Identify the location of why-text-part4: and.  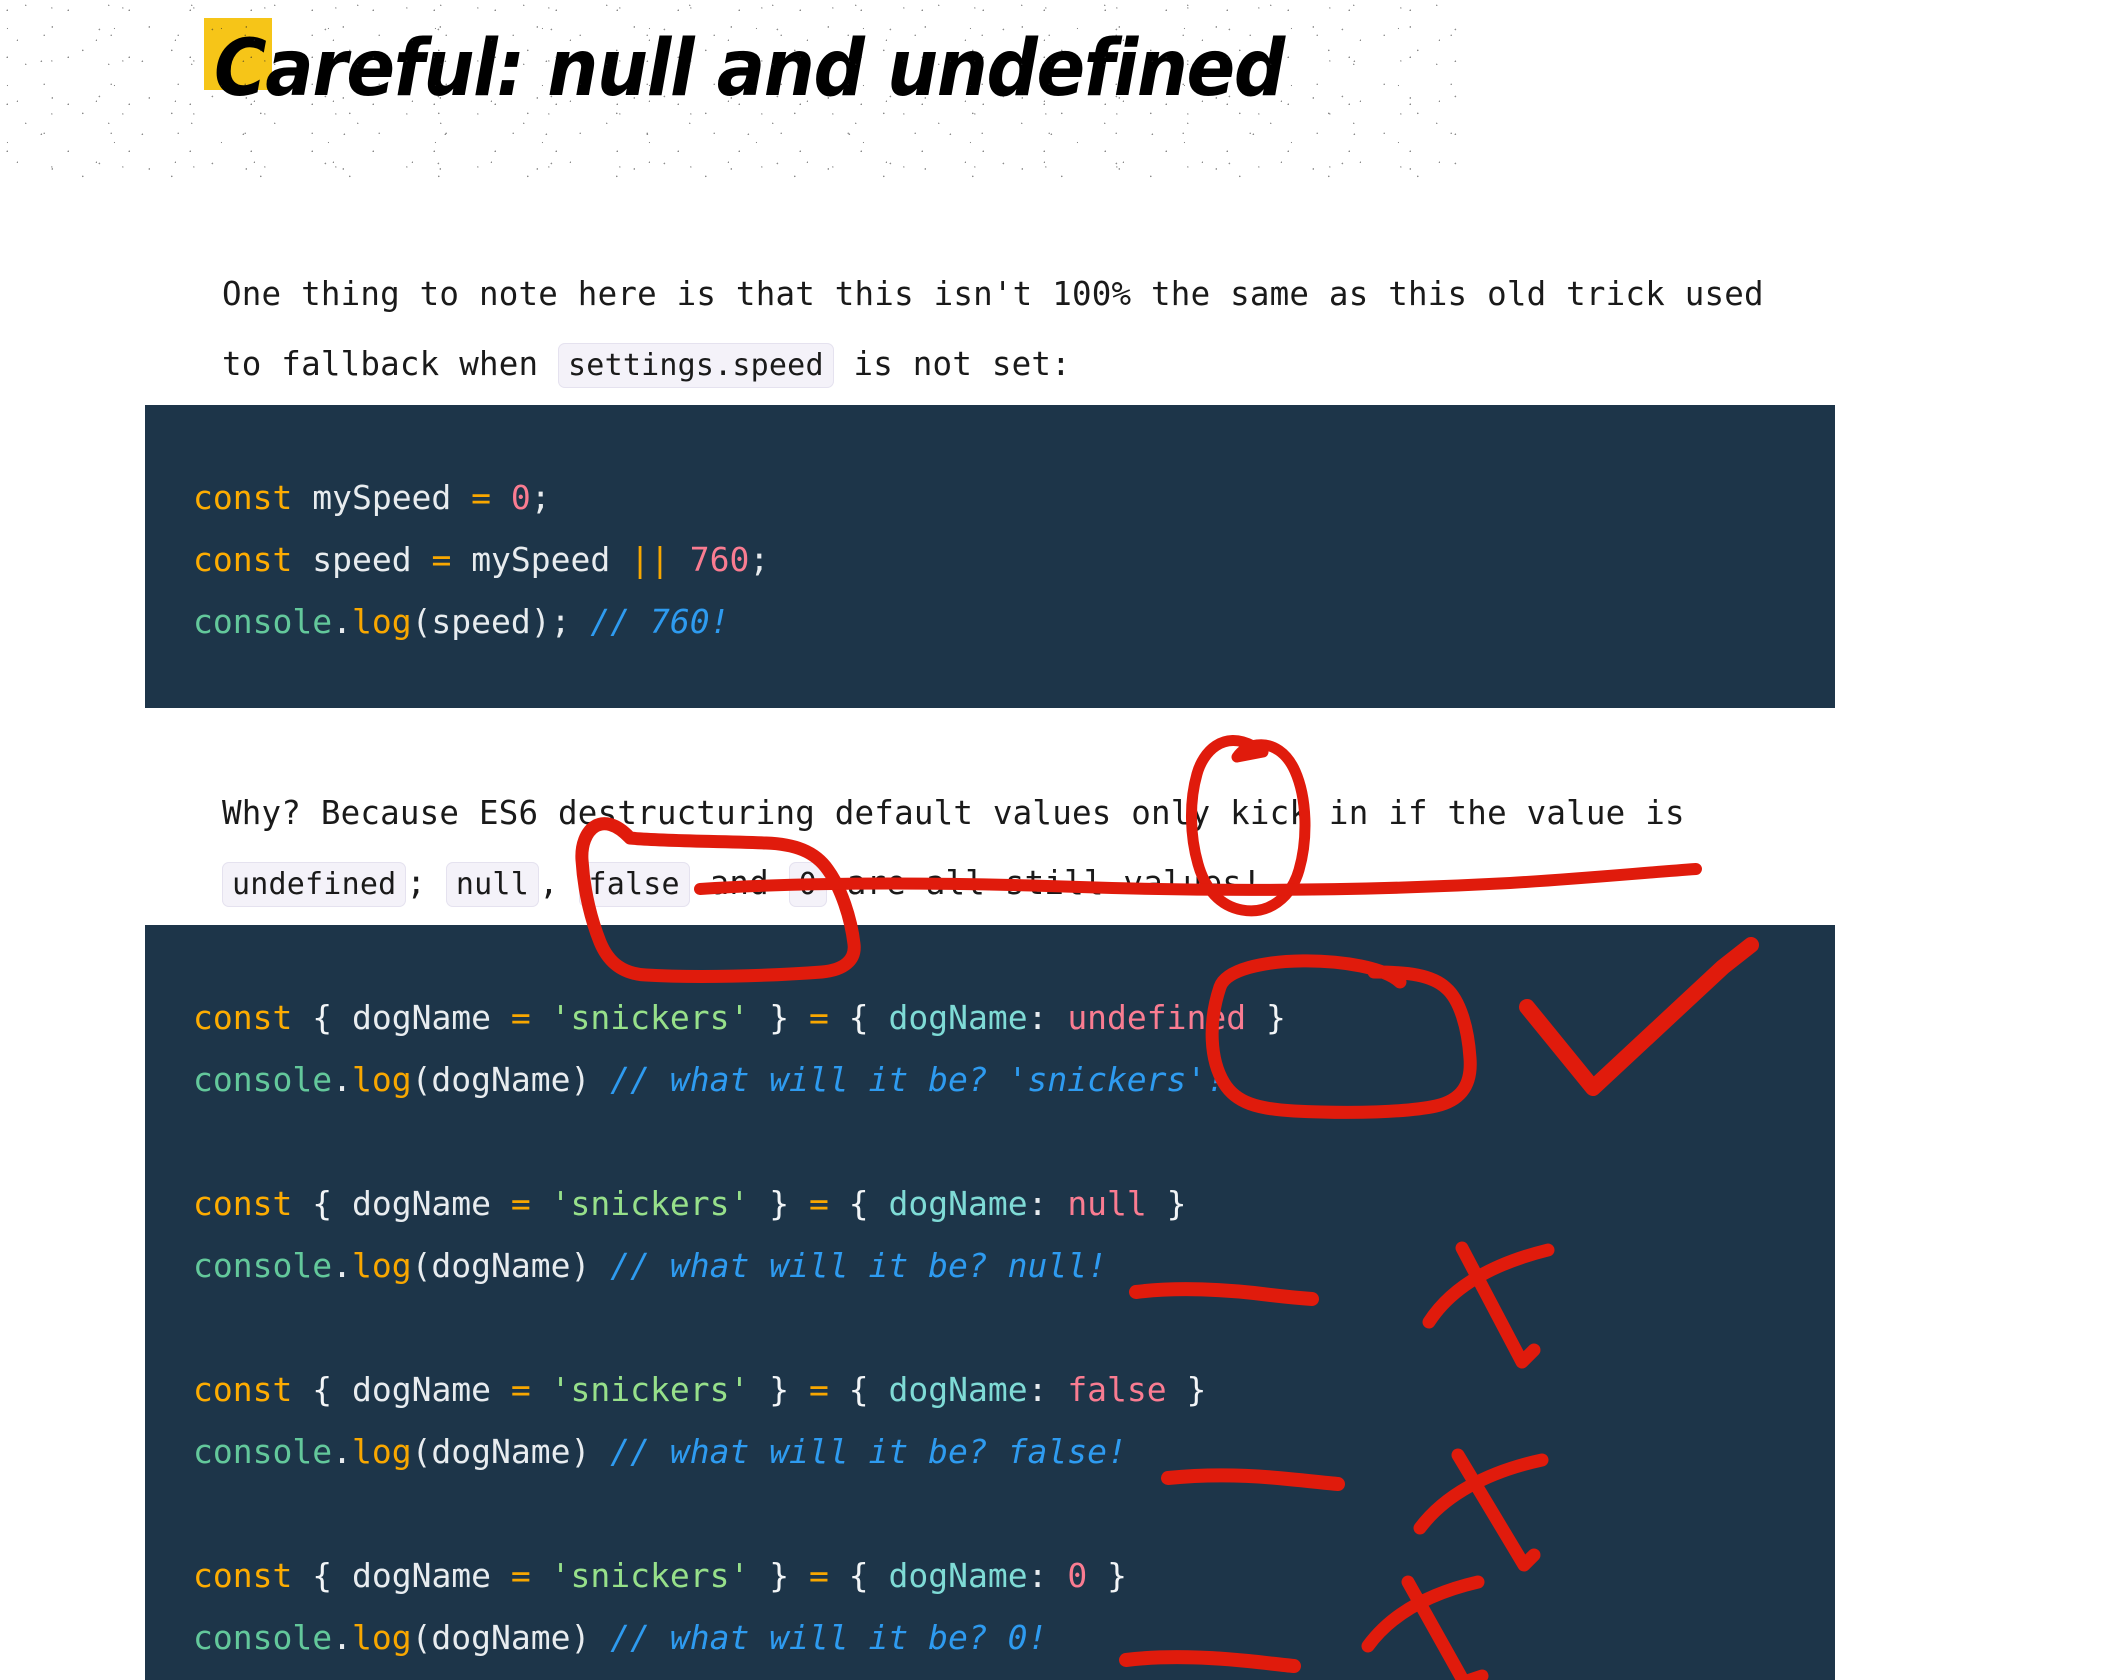
(739, 882).